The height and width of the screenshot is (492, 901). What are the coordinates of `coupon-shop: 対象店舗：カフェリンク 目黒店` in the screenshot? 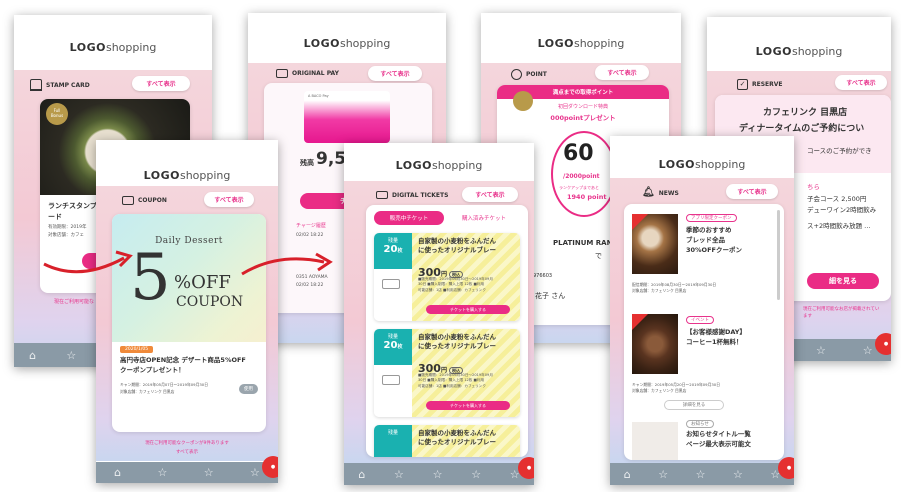 It's located at (147, 391).